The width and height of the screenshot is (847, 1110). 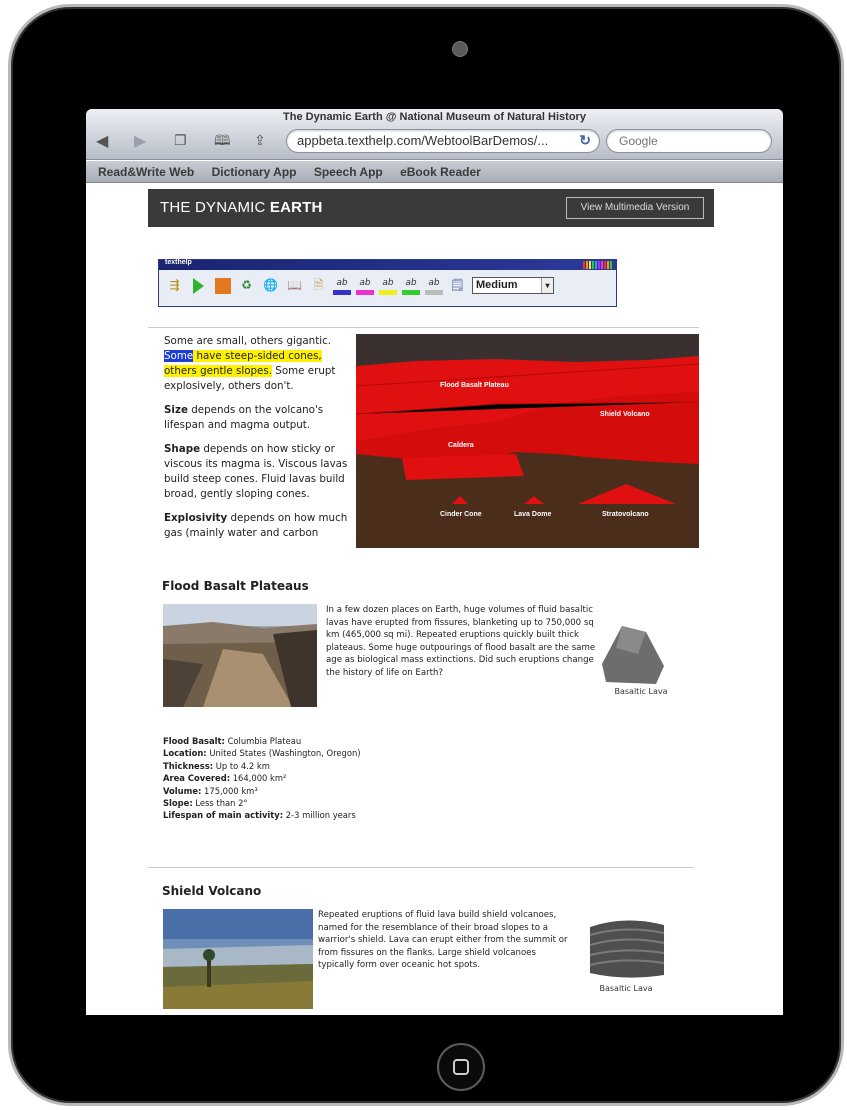 I want to click on clear-highlights-icon: ab, so click(x=434, y=286).